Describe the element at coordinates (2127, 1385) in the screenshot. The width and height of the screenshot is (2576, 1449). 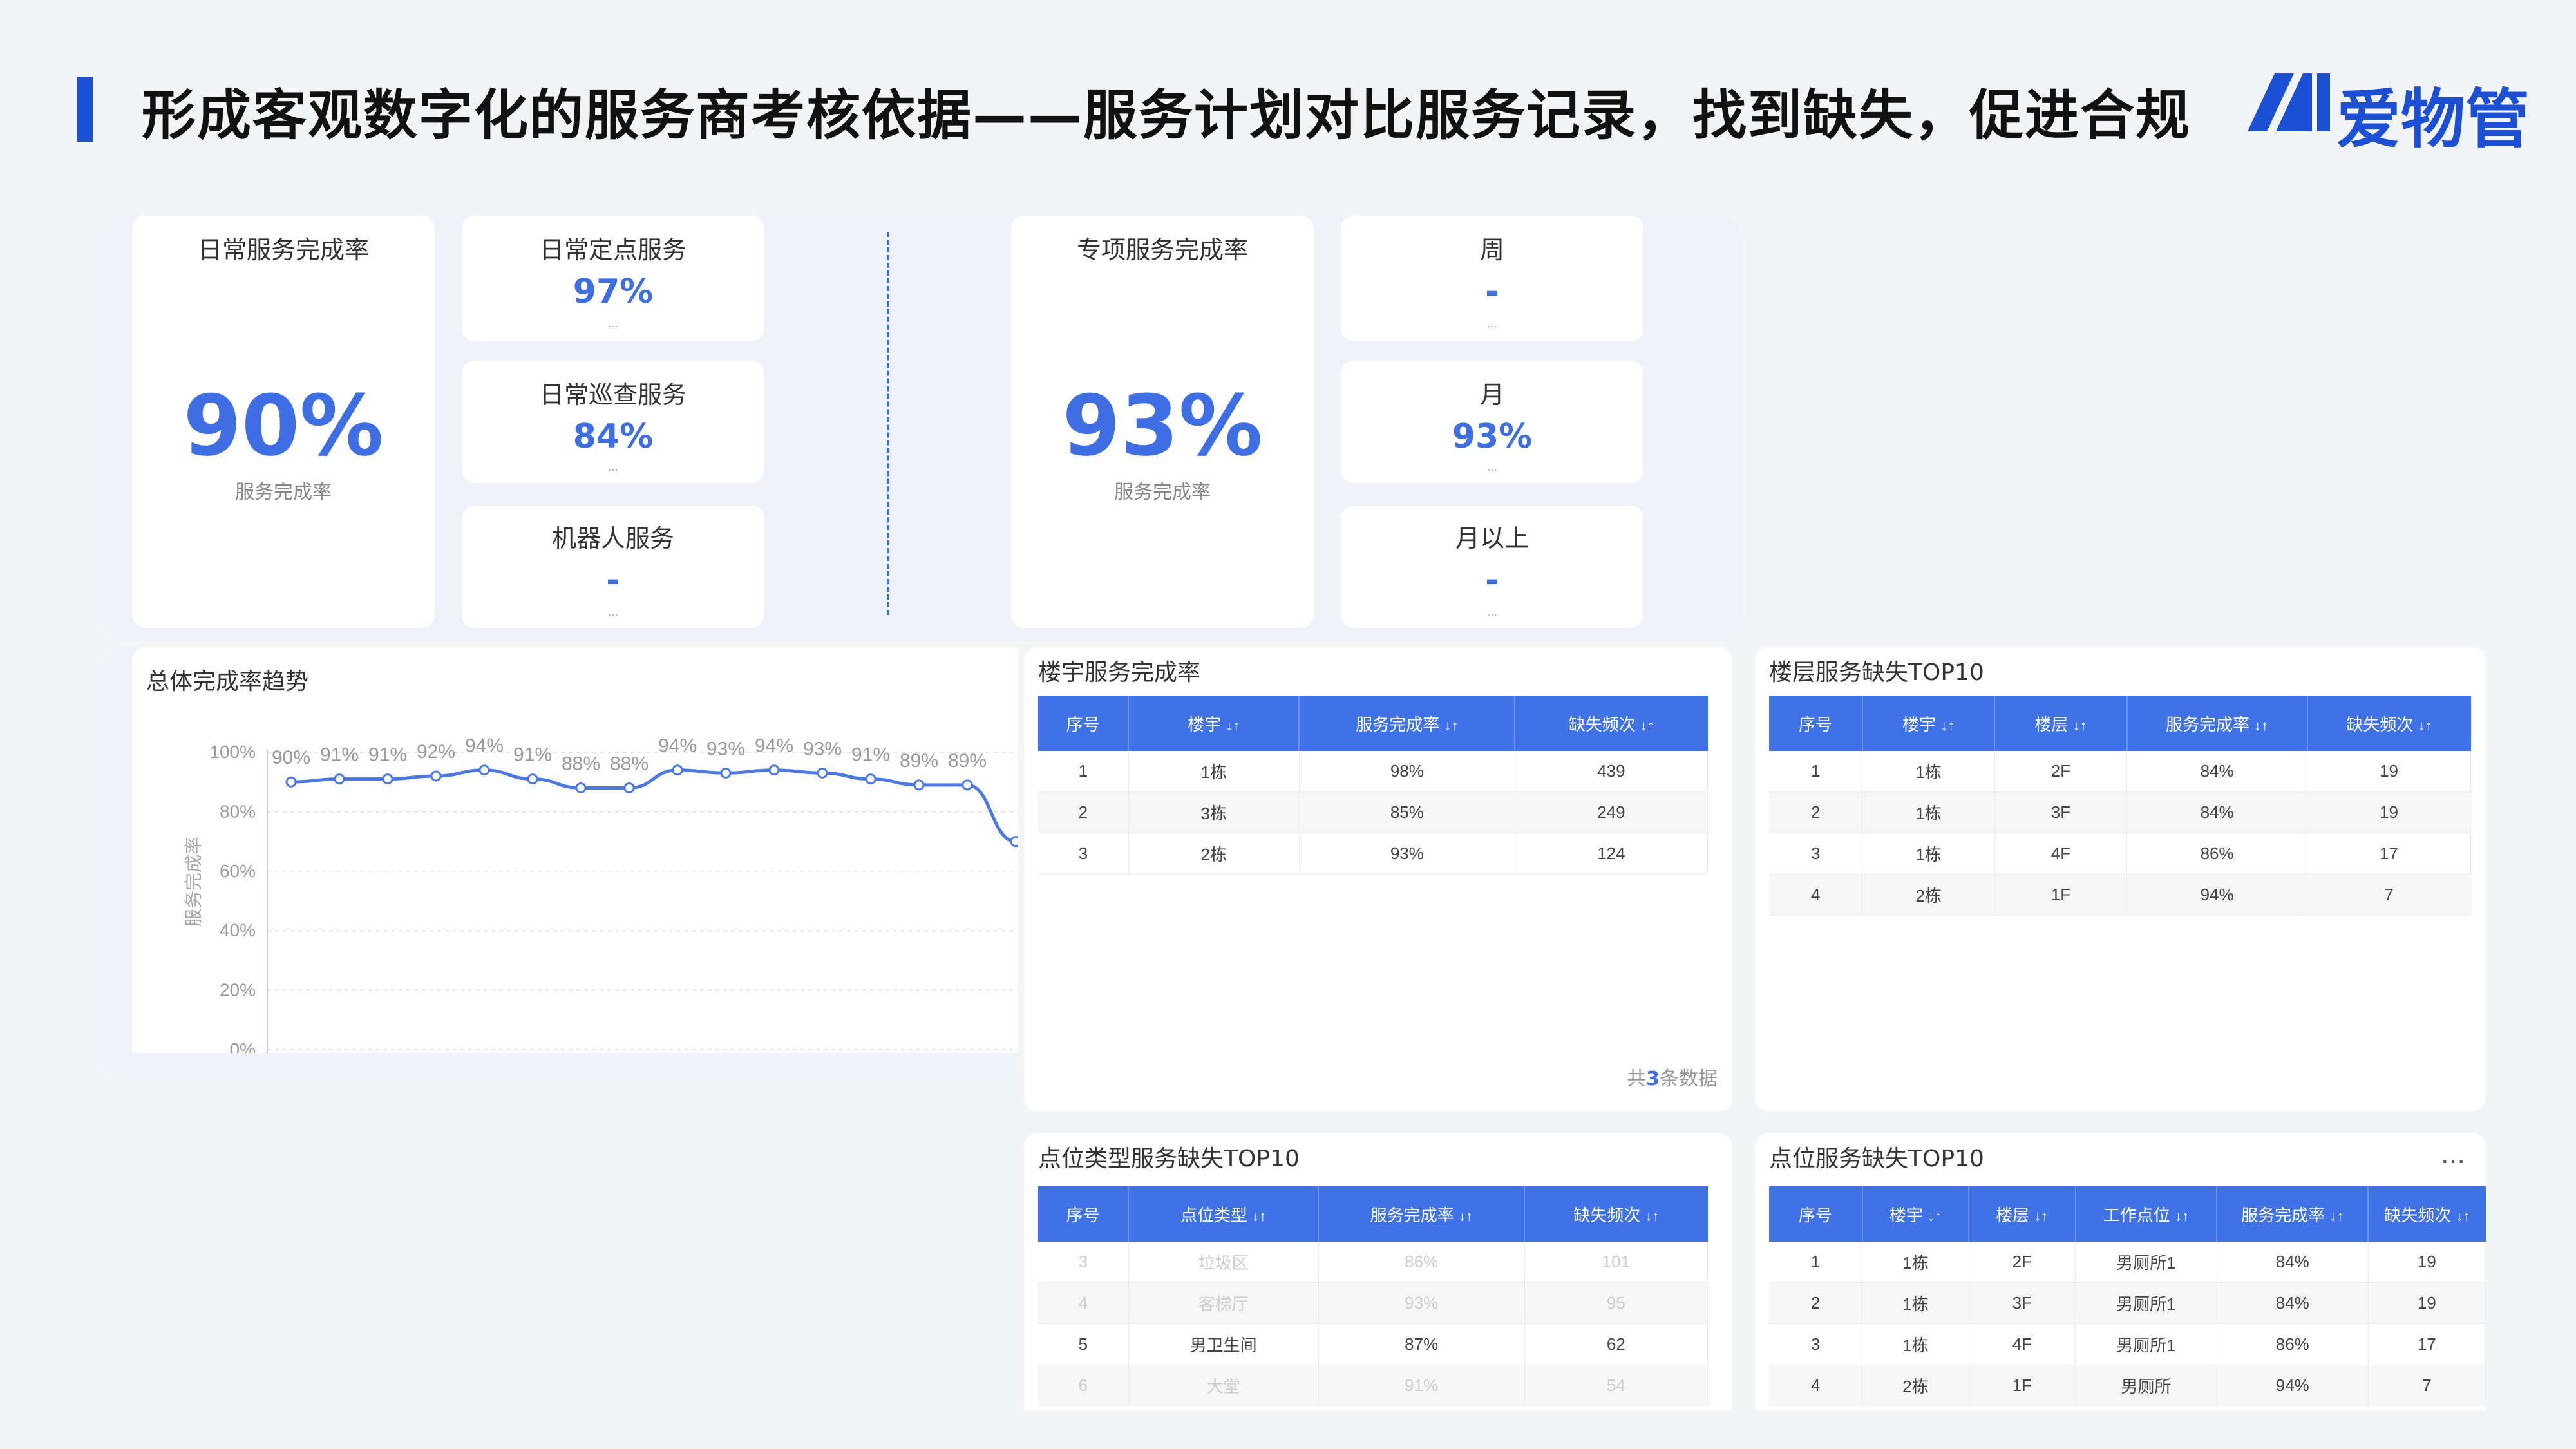
I see `table-row: 4 2栋 1F 男厕所 94% 7` at that location.